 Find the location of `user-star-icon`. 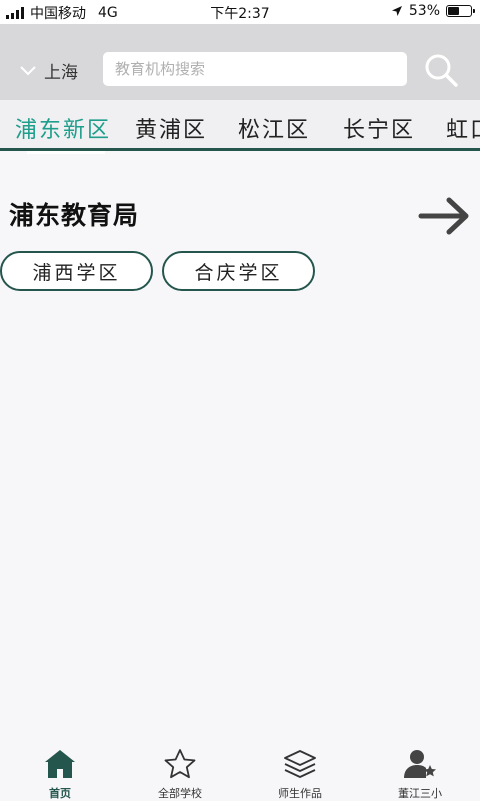

user-star-icon is located at coordinates (420, 764).